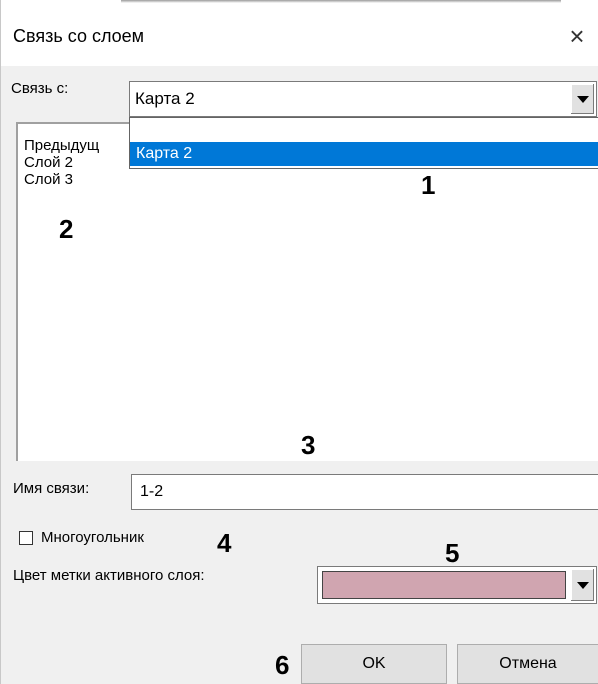 Image resolution: width=598 pixels, height=684 pixels. I want to click on annotation-marker-4: 4, so click(224, 543).